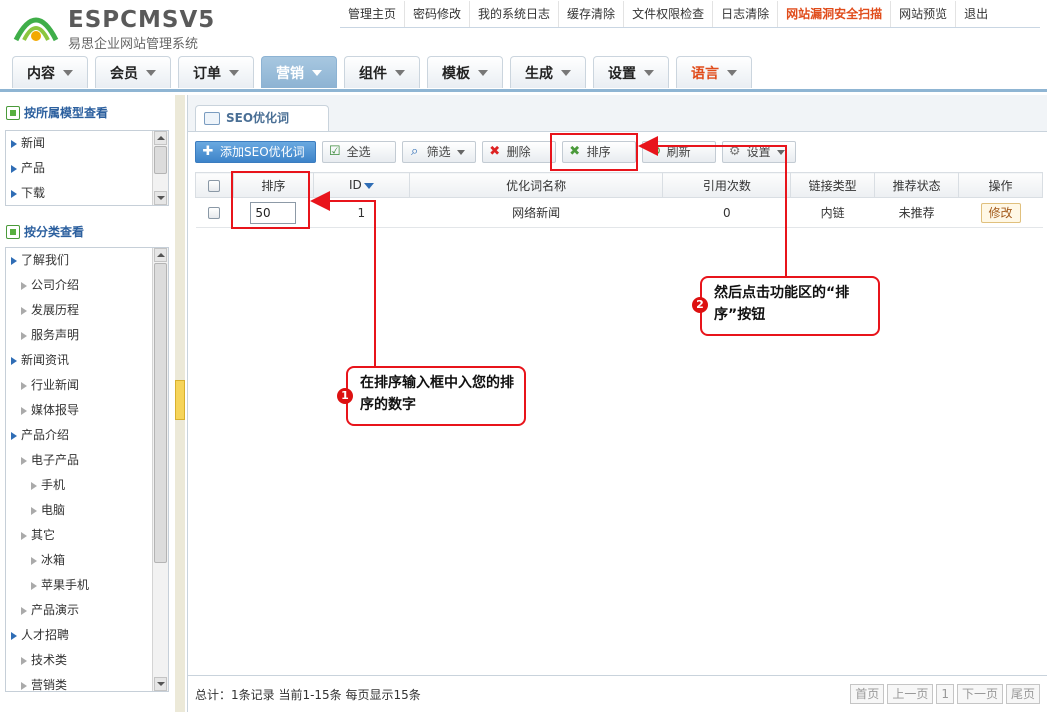 The height and width of the screenshot is (712, 1047). I want to click on sort-button-highlight, so click(594, 152).